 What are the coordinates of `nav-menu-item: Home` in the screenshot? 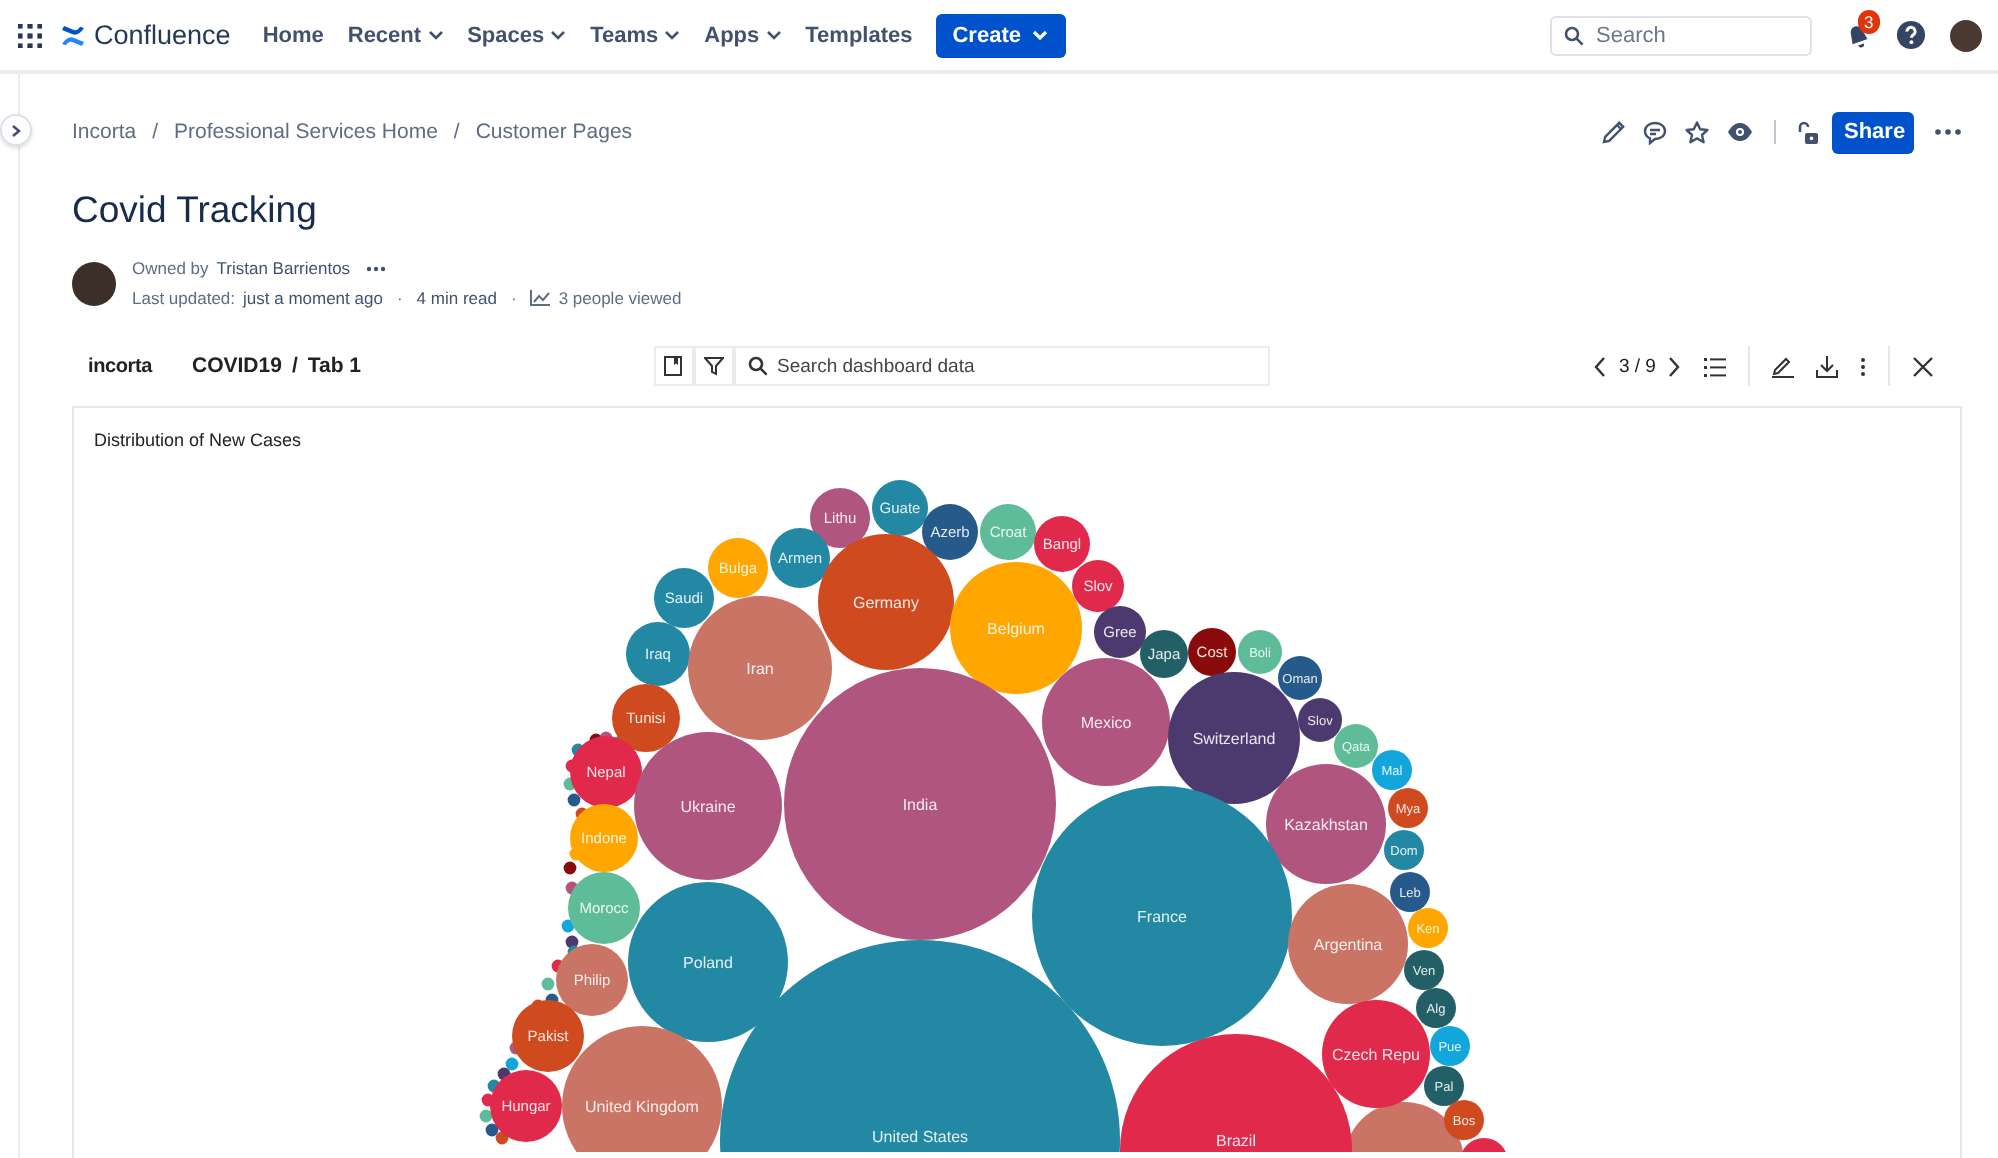 It's located at (293, 35).